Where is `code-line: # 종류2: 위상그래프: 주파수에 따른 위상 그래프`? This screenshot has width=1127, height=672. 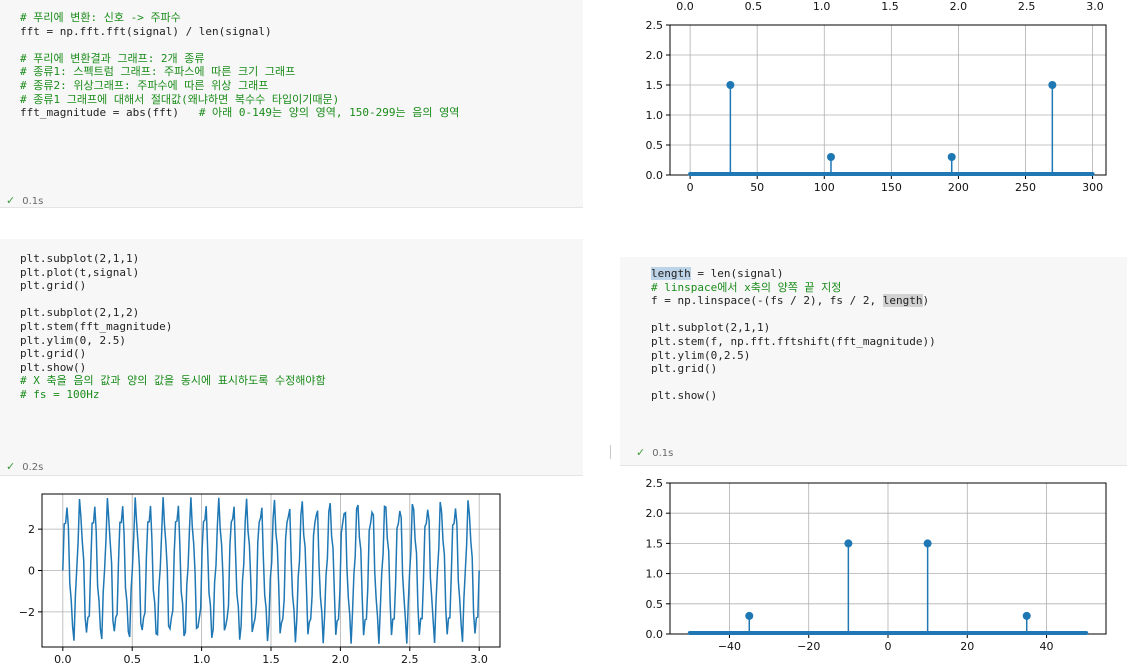
code-line: # 종류2: 위상그래프: 주파수에 따른 위상 그래프 is located at coordinates (144, 85).